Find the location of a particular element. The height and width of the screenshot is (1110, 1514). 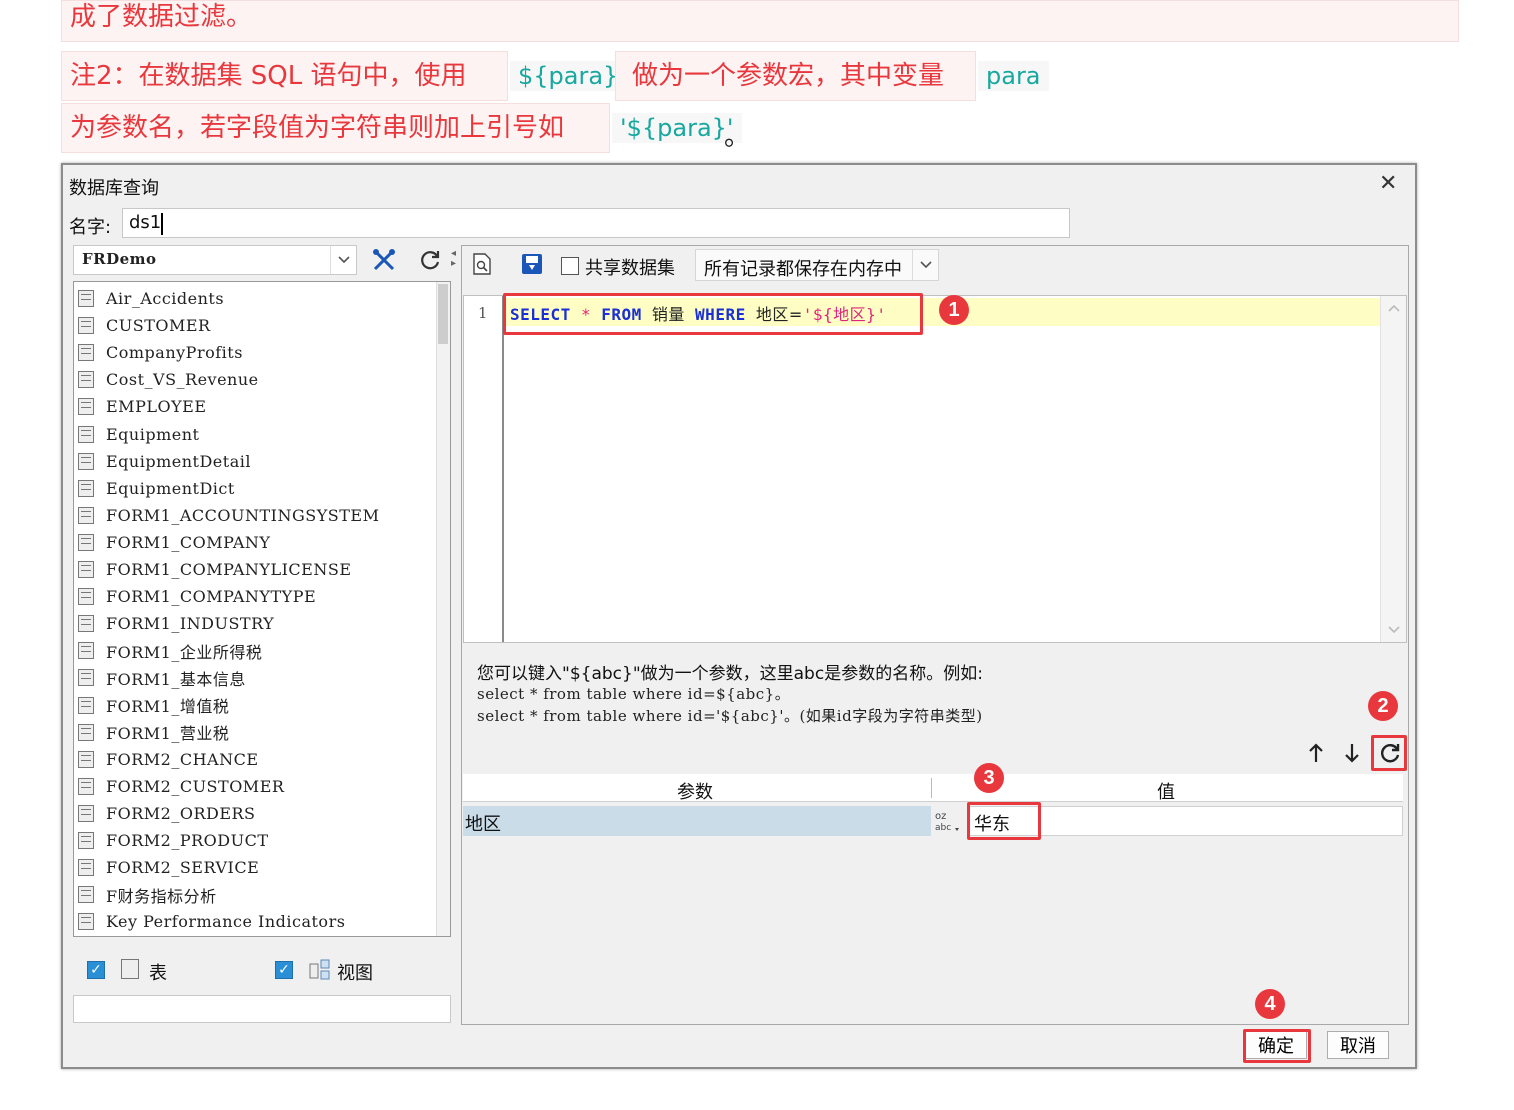

param-type-icon: oz abc is located at coordinates (948, 821).